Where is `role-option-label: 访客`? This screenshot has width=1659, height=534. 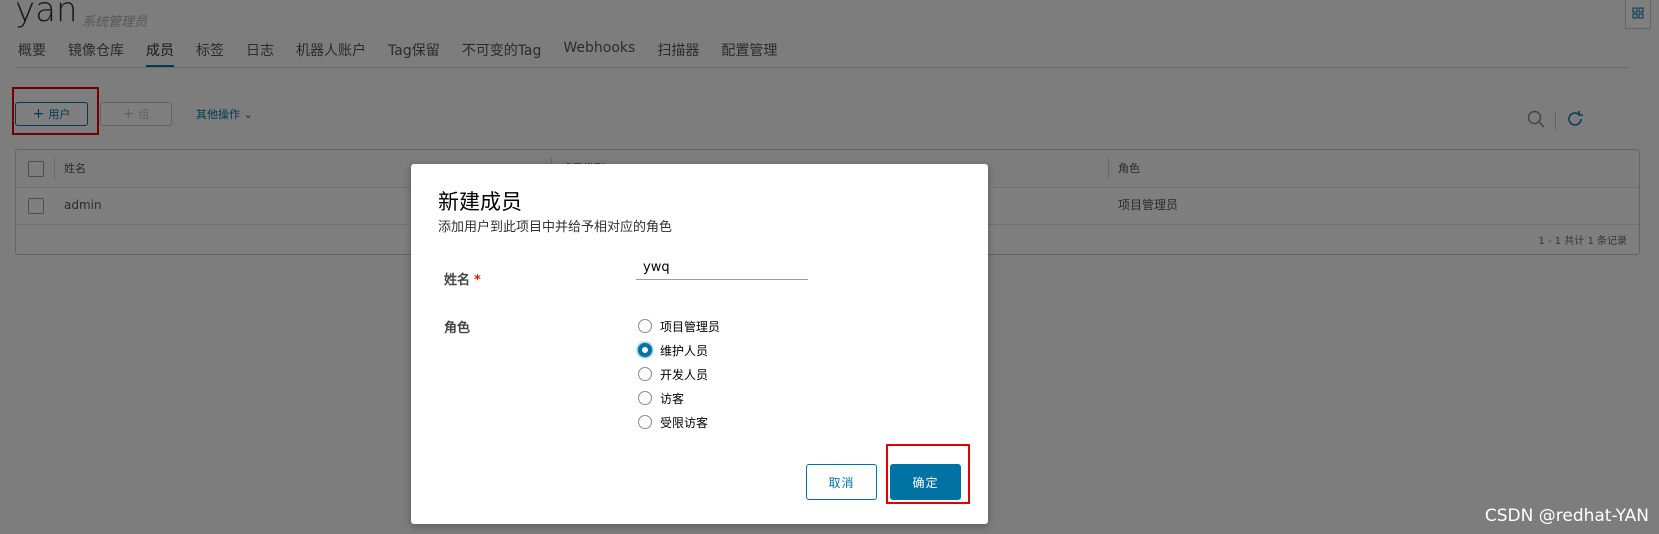
role-option-label: 访客 is located at coordinates (672, 398).